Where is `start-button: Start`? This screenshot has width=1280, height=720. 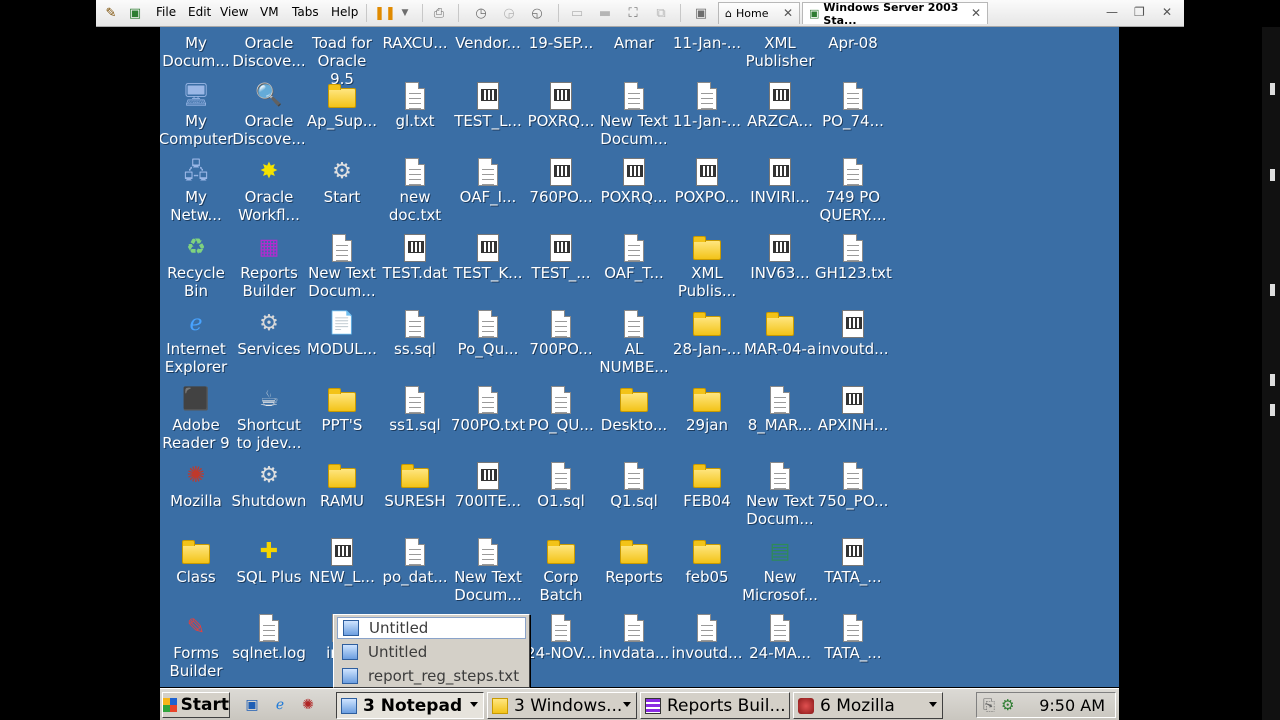 start-button: Start is located at coordinates (196, 705).